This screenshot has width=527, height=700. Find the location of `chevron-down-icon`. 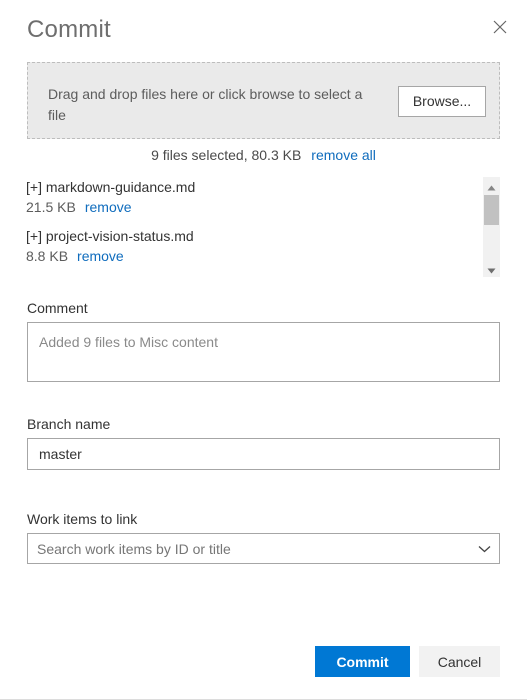

chevron-down-icon is located at coordinates (484, 548).